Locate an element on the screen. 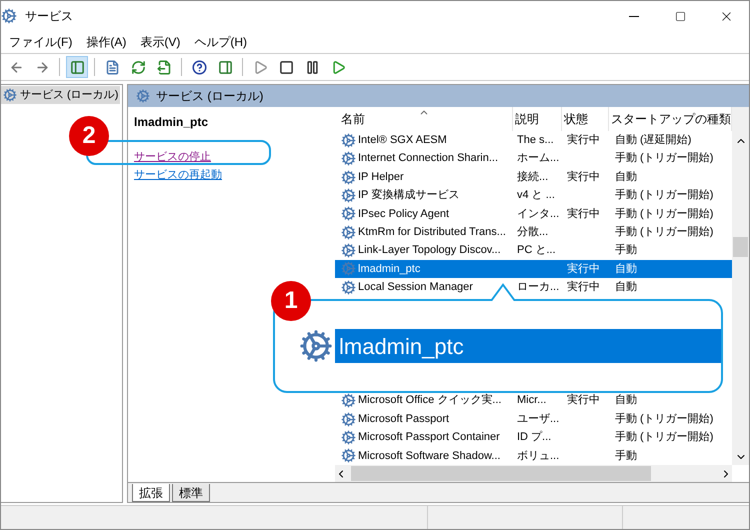 The height and width of the screenshot is (530, 750). menu-item: ファイル(F) is located at coordinates (40, 42).